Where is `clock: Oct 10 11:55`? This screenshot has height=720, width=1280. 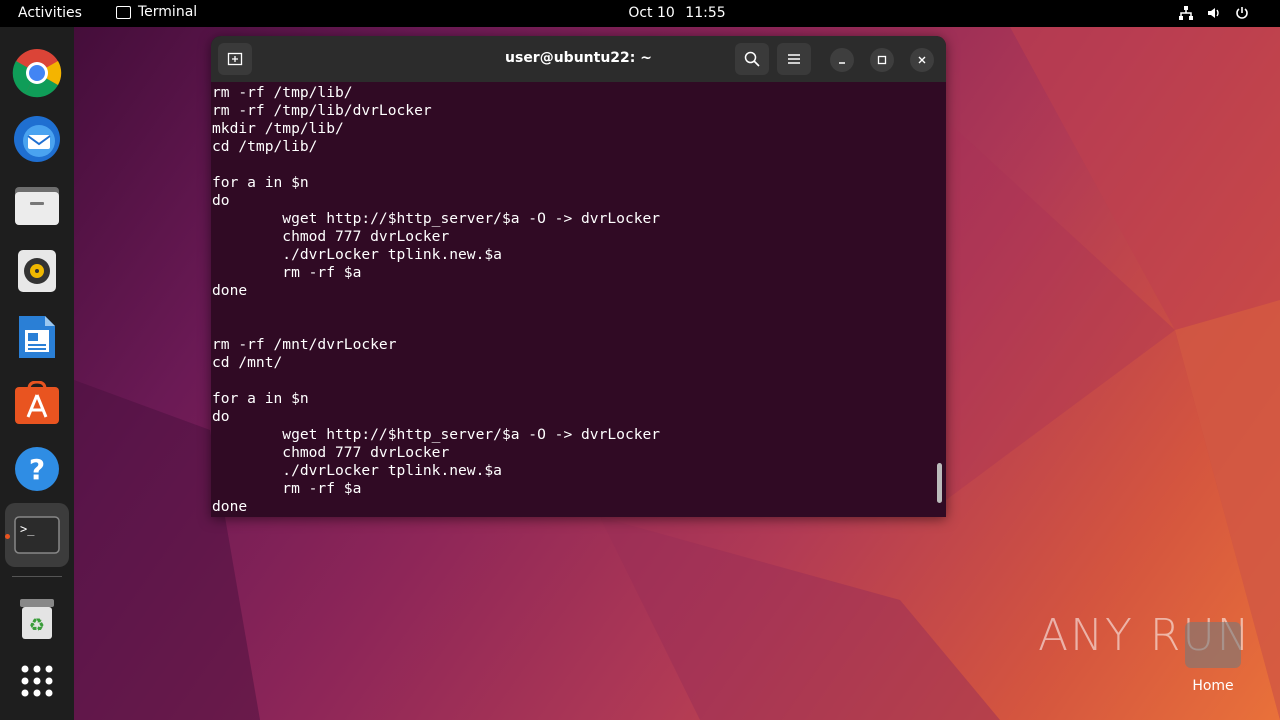 clock: Oct 10 11:55 is located at coordinates (640, 13).